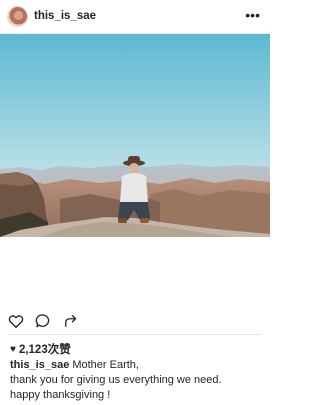 Image resolution: width=320 pixels, height=405 pixels. What do you see at coordinates (135, 320) in the screenshot?
I see `action-bar` at bounding box center [135, 320].